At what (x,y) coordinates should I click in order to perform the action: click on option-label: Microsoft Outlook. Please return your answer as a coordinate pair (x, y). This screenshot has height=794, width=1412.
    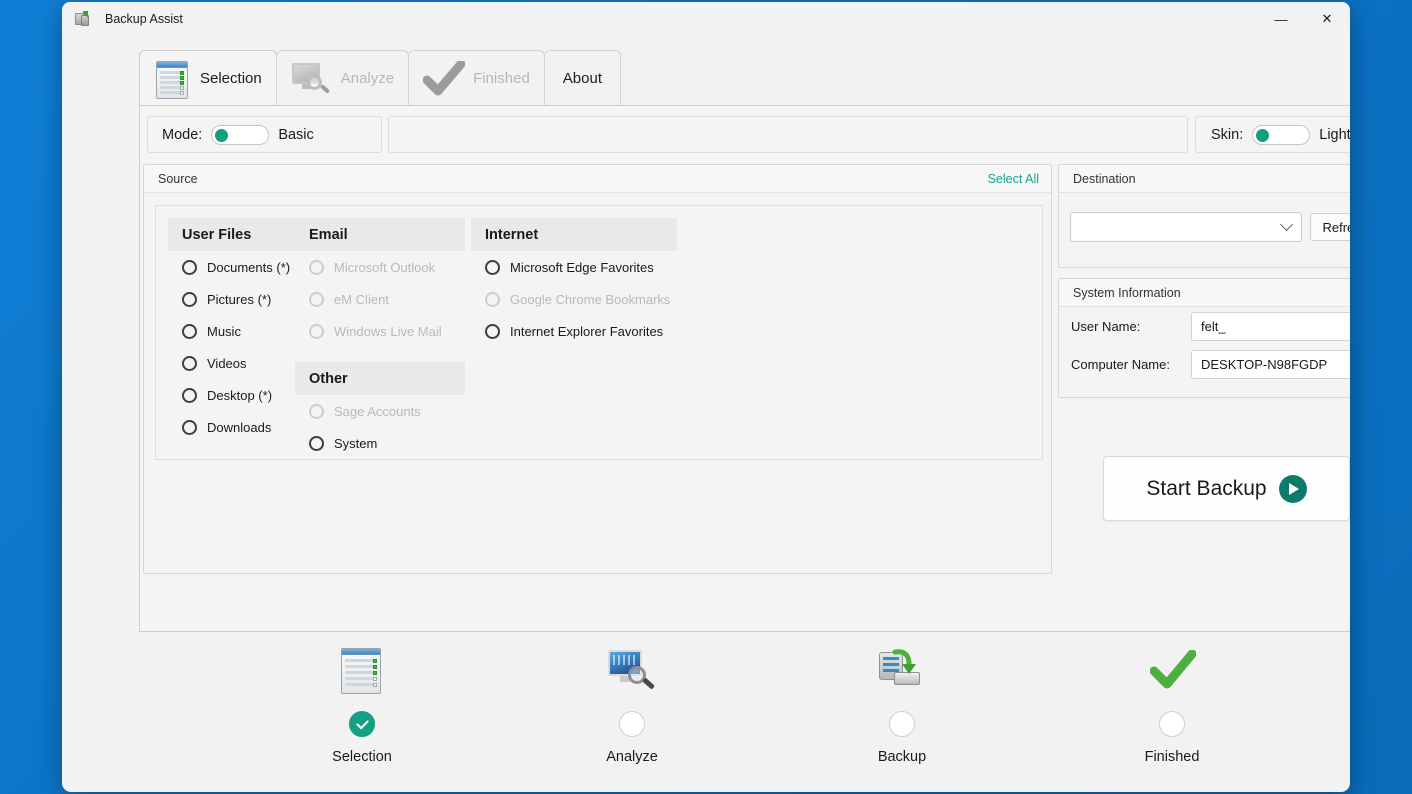
    Looking at the image, I should click on (385, 267).